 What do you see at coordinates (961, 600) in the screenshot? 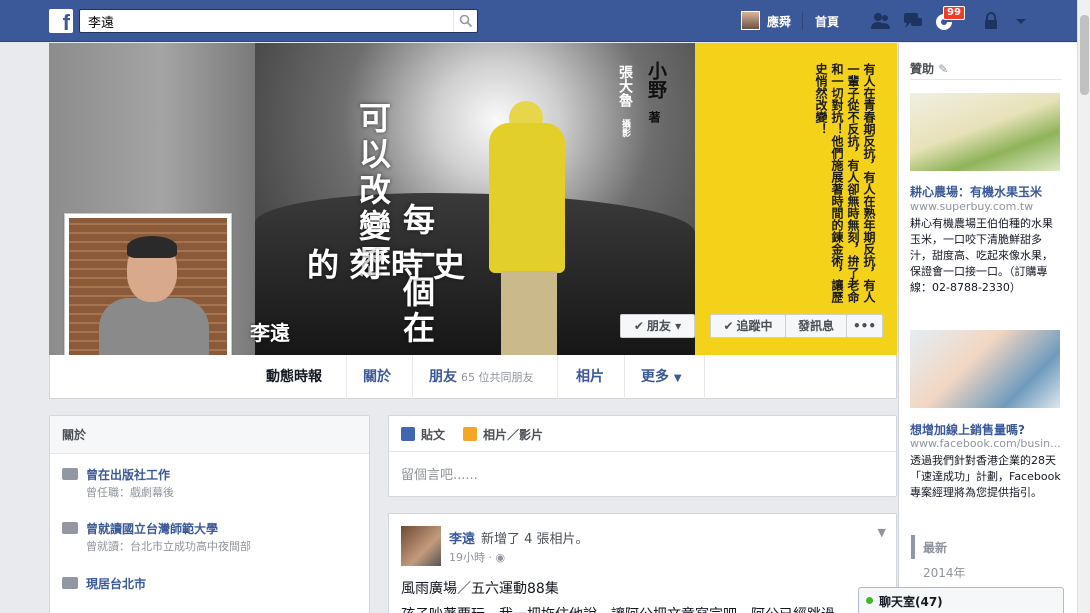
I see `chat-sidebar-tab: 聊天室(47)` at bounding box center [961, 600].